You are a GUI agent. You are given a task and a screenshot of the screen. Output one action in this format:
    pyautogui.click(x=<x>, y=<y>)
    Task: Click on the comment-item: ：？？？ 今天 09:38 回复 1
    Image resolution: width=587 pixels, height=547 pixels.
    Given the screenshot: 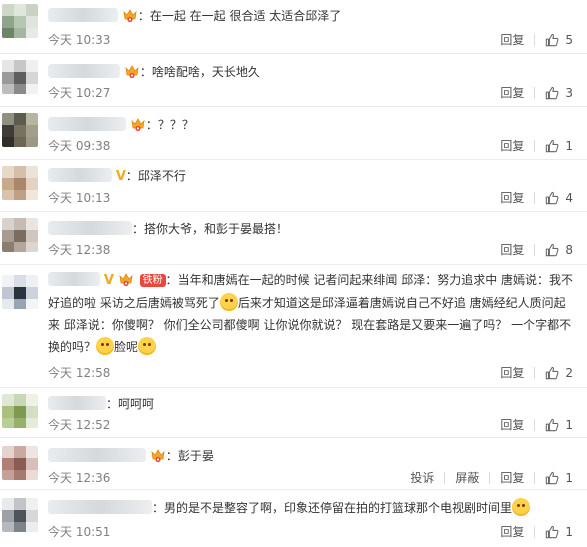 What is the action you would take?
    pyautogui.click(x=293, y=133)
    